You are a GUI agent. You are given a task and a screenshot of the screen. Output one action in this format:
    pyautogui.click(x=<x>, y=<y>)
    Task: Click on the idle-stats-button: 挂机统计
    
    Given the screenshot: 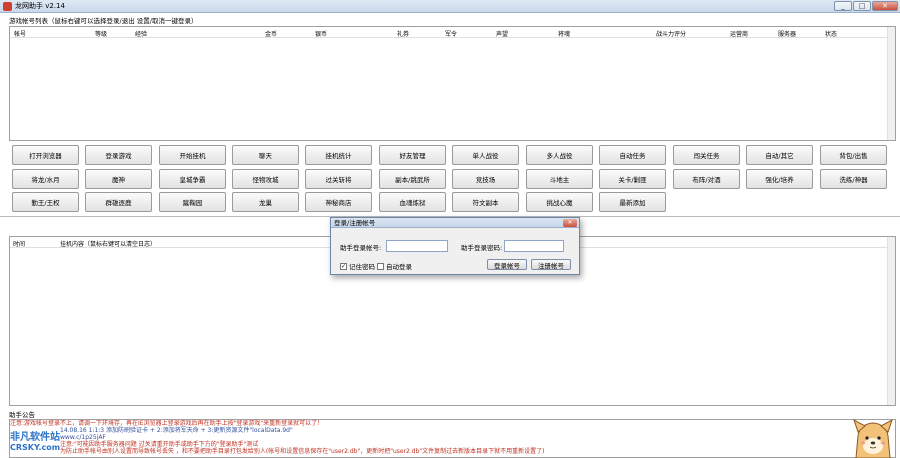 What is the action you would take?
    pyautogui.click(x=338, y=155)
    